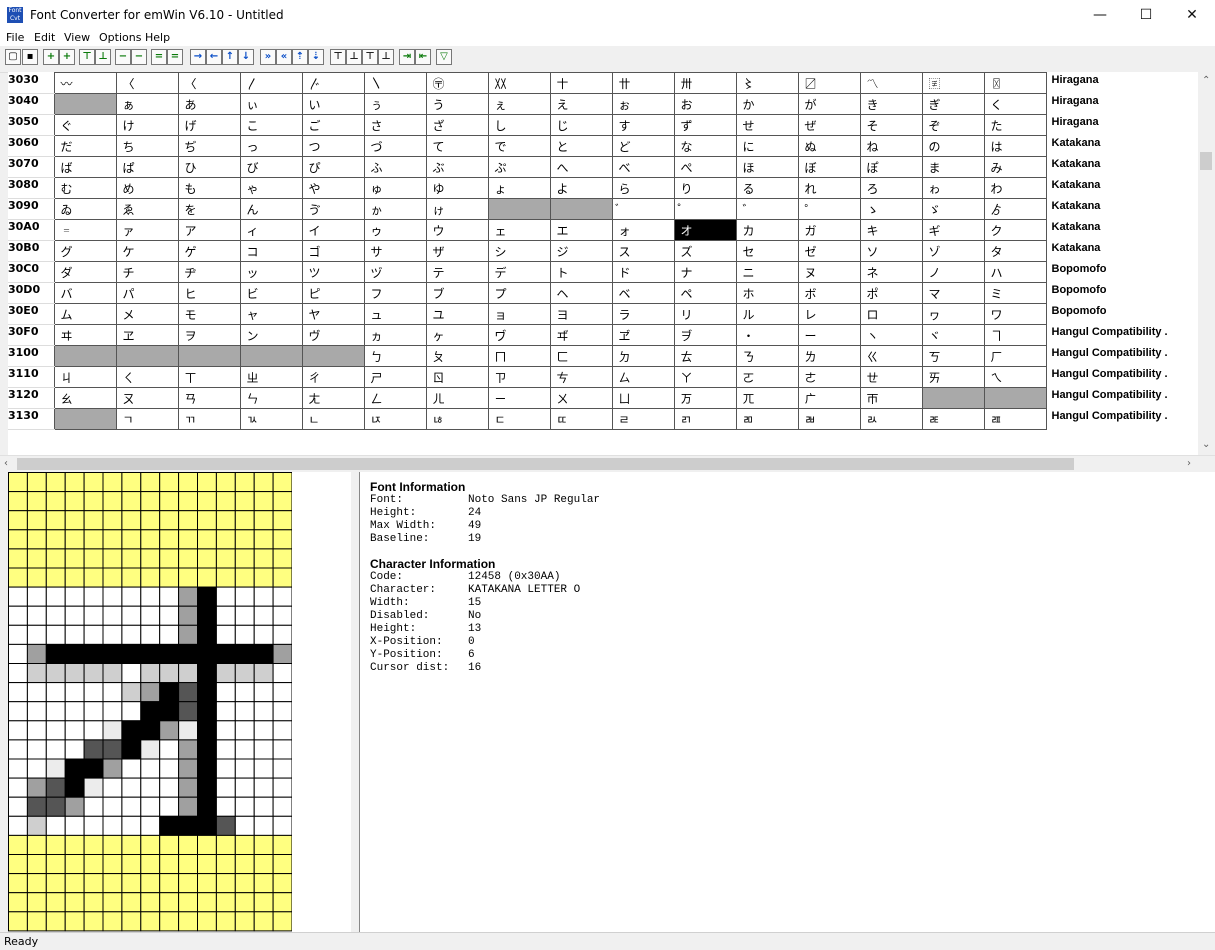  I want to click on char-cell: ㄛ, so click(767, 377).